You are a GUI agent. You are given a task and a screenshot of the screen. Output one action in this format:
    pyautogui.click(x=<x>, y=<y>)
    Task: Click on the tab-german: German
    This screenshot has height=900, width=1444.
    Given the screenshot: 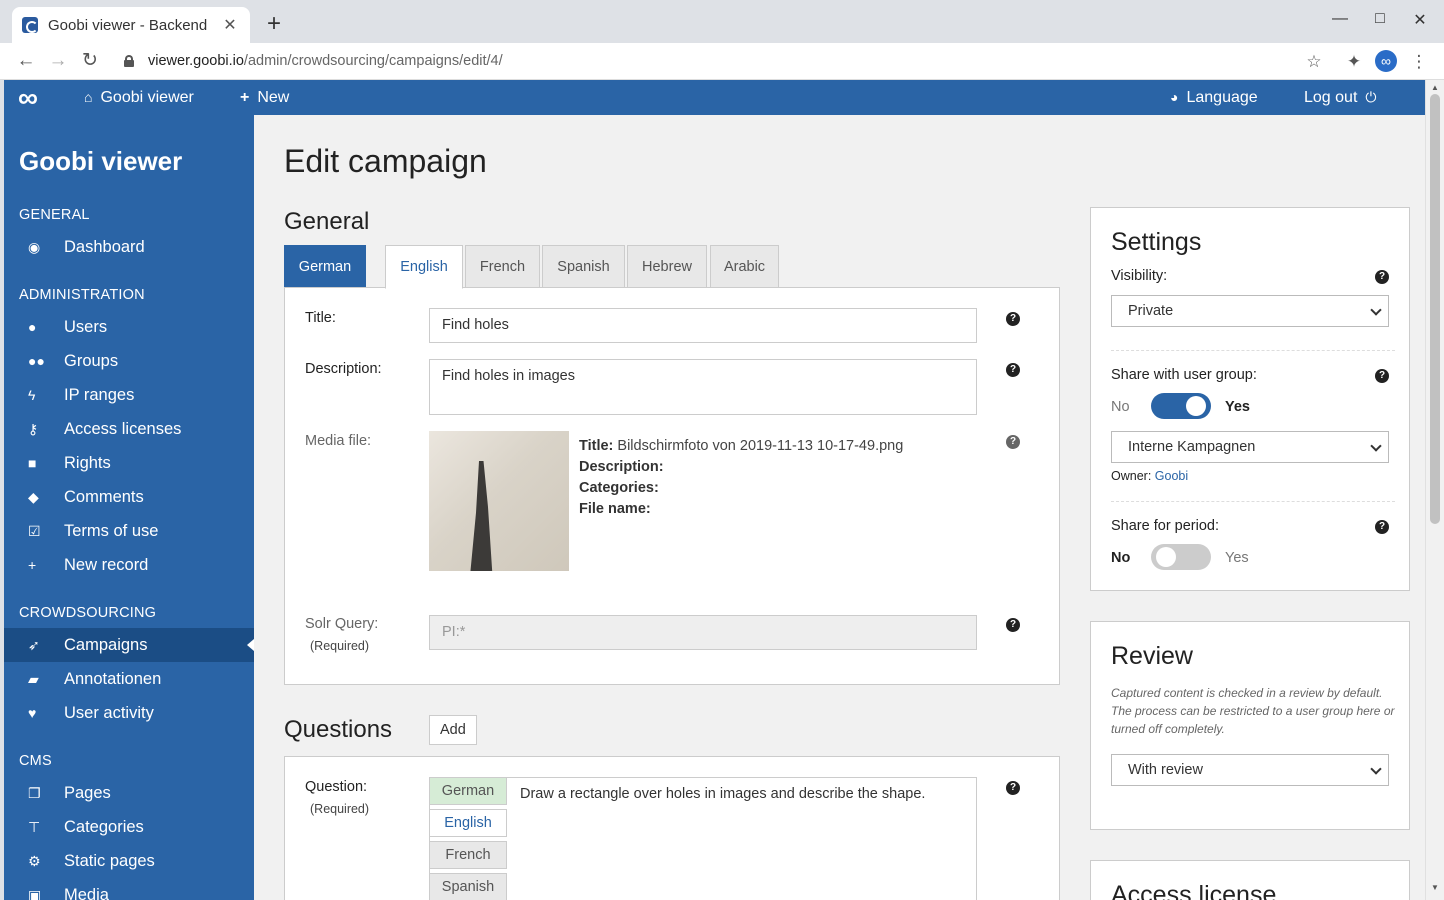 What is the action you would take?
    pyautogui.click(x=325, y=266)
    